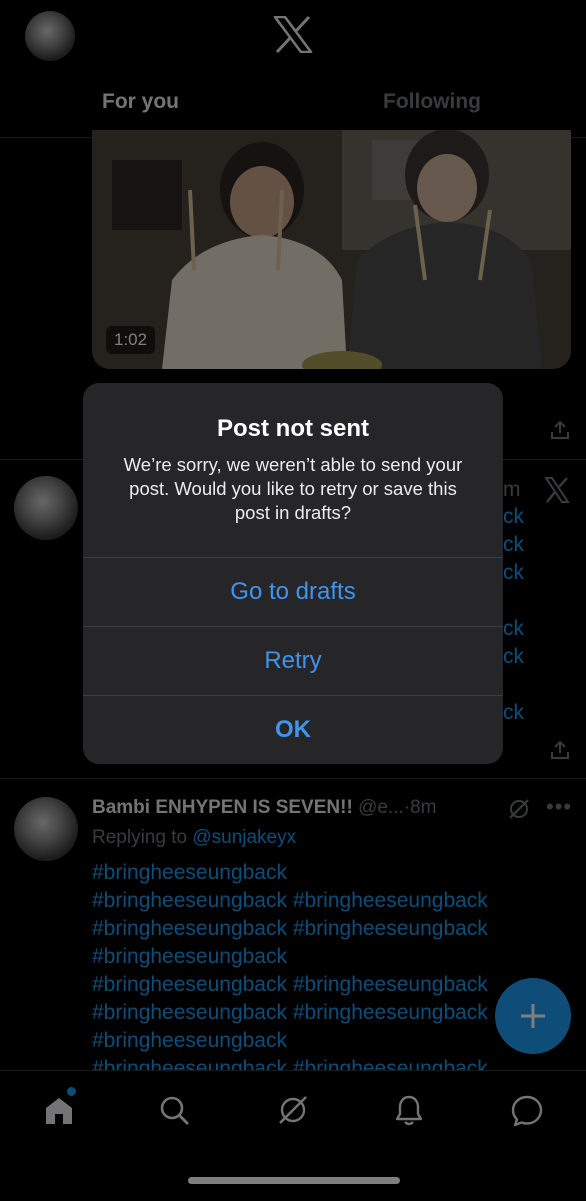 This screenshot has width=586, height=1201. I want to click on ok-button: OK, so click(293, 730).